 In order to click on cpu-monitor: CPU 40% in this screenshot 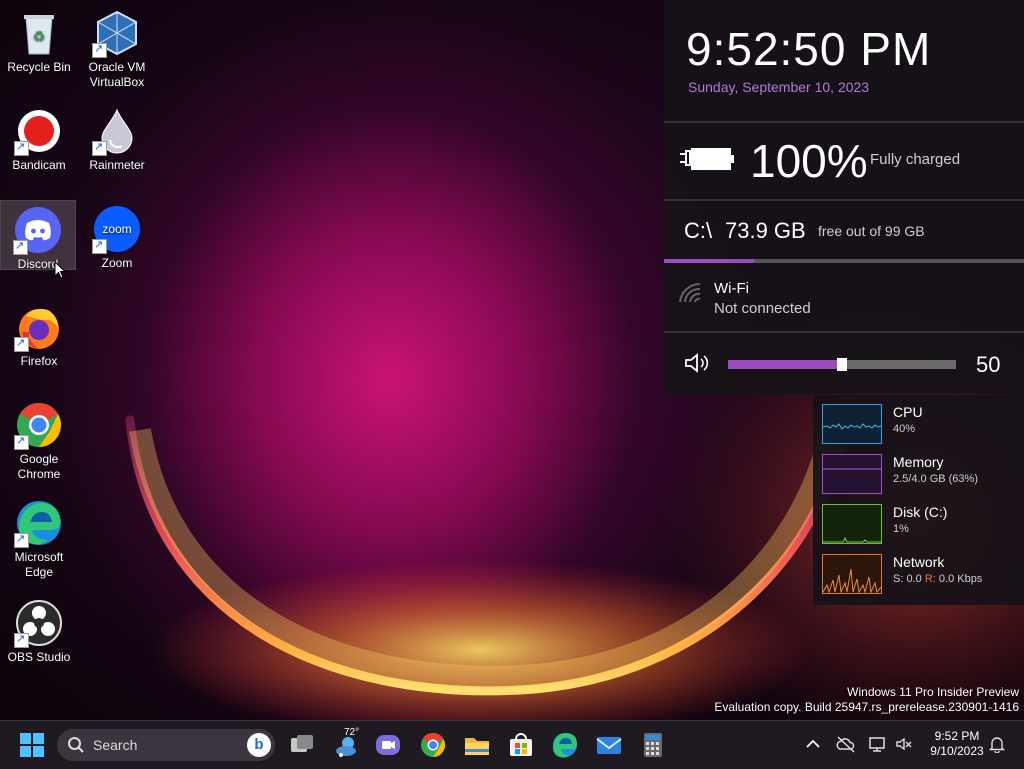, I will do `click(918, 420)`.